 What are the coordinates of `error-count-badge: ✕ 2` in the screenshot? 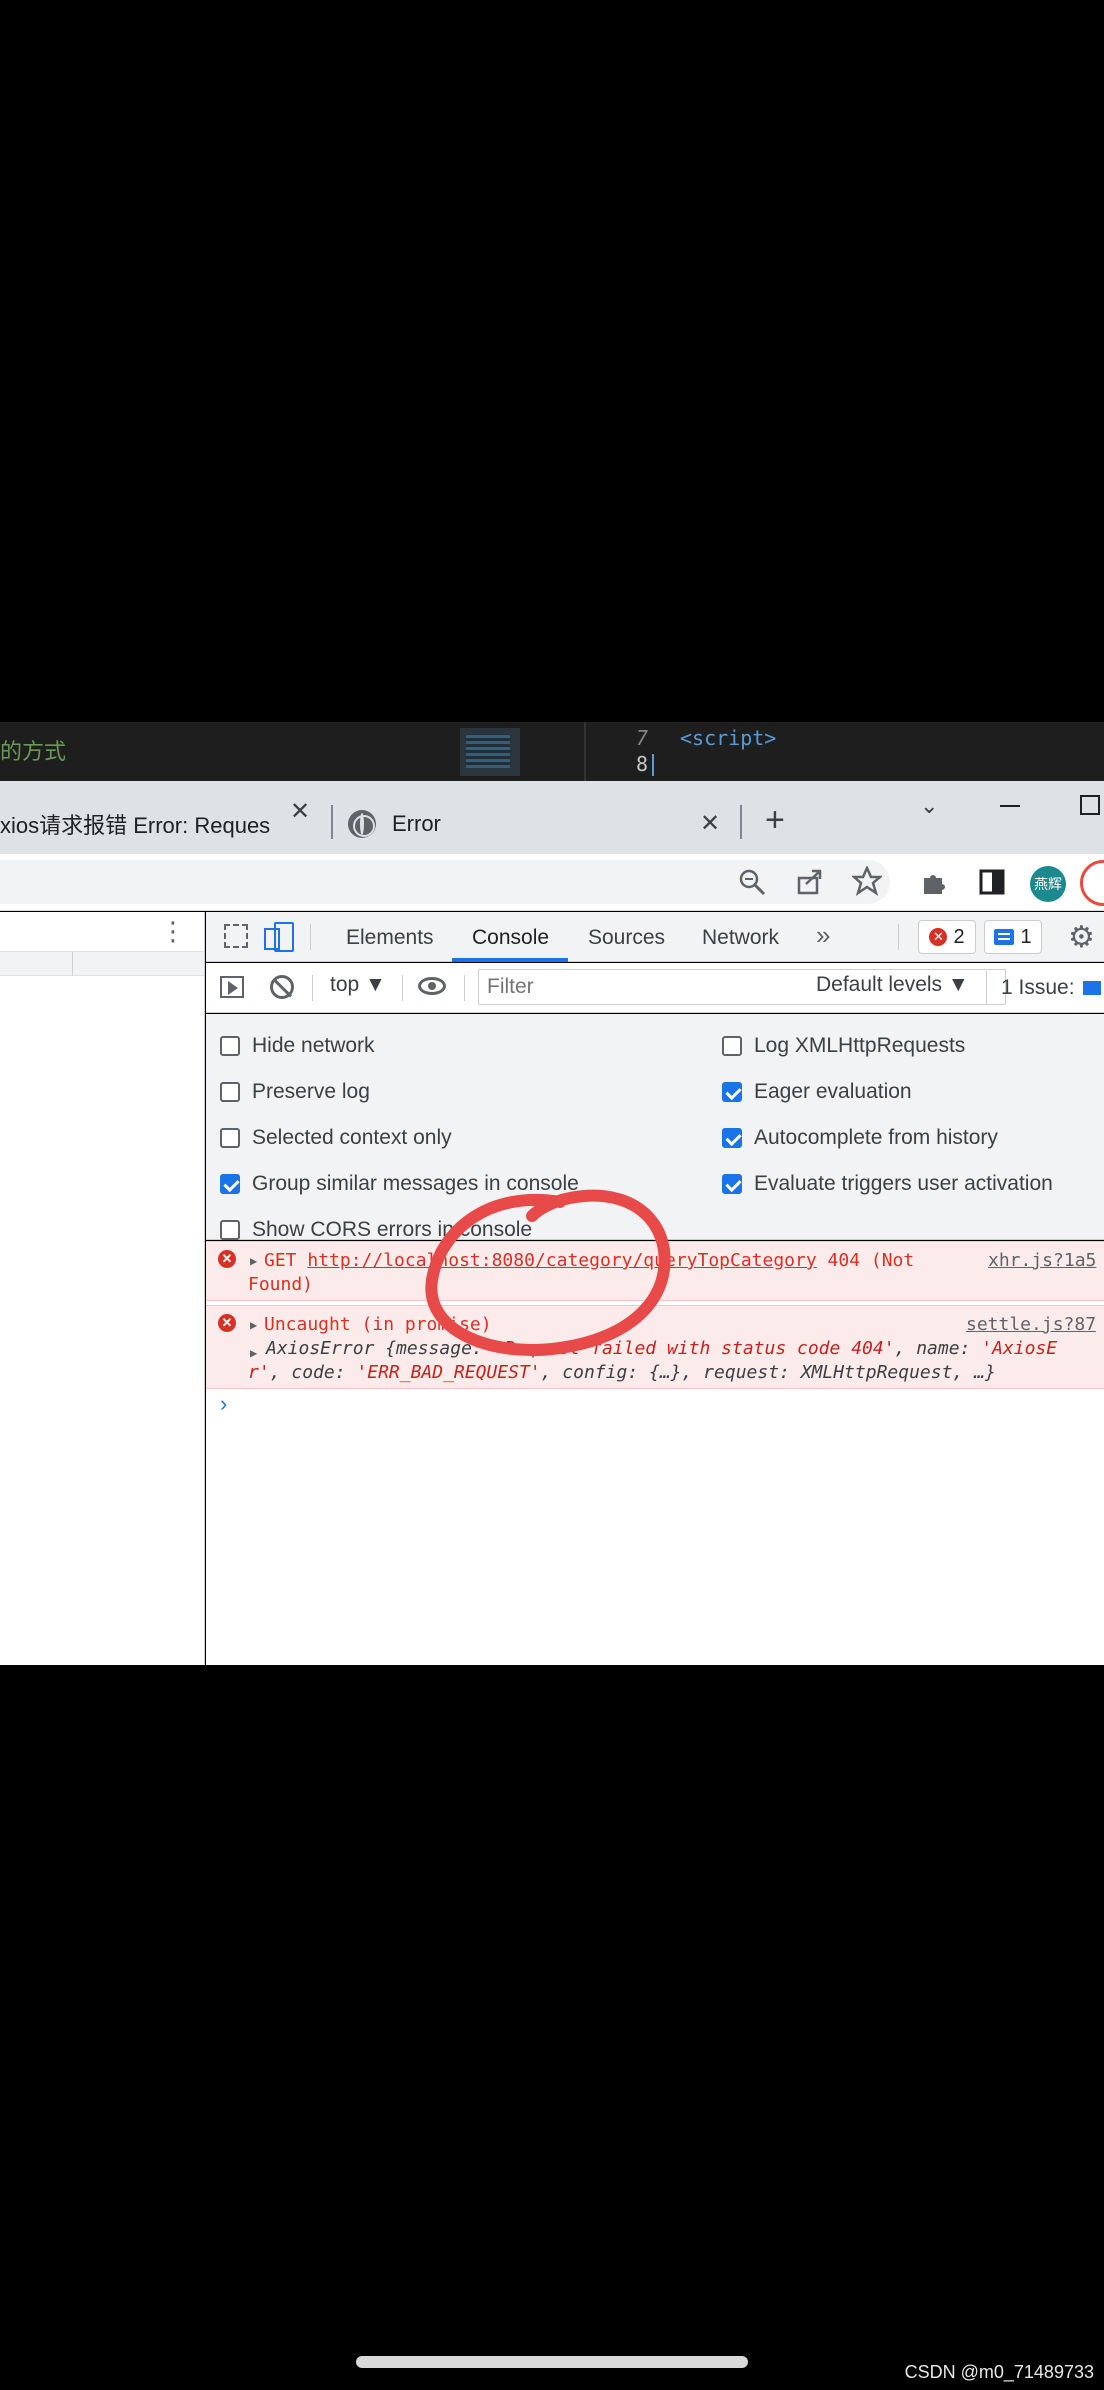 It's located at (947, 937).